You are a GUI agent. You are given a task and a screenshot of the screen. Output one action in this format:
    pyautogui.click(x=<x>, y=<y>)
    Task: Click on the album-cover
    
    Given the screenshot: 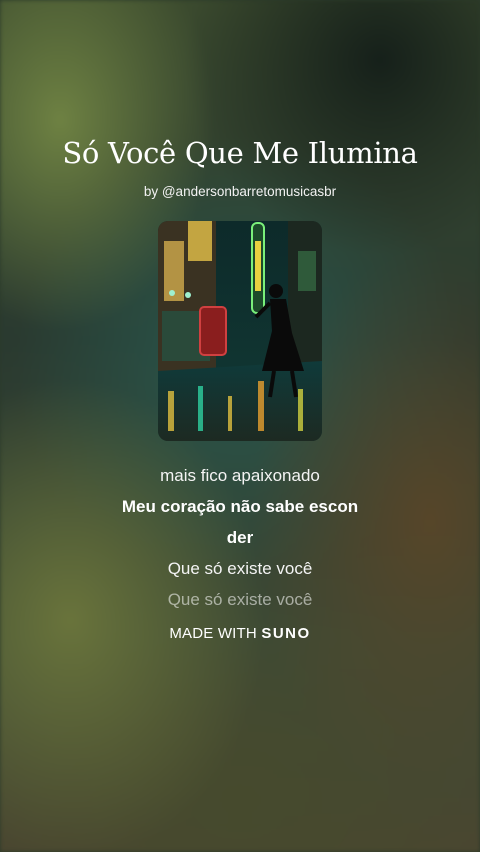 What is the action you would take?
    pyautogui.click(x=240, y=331)
    